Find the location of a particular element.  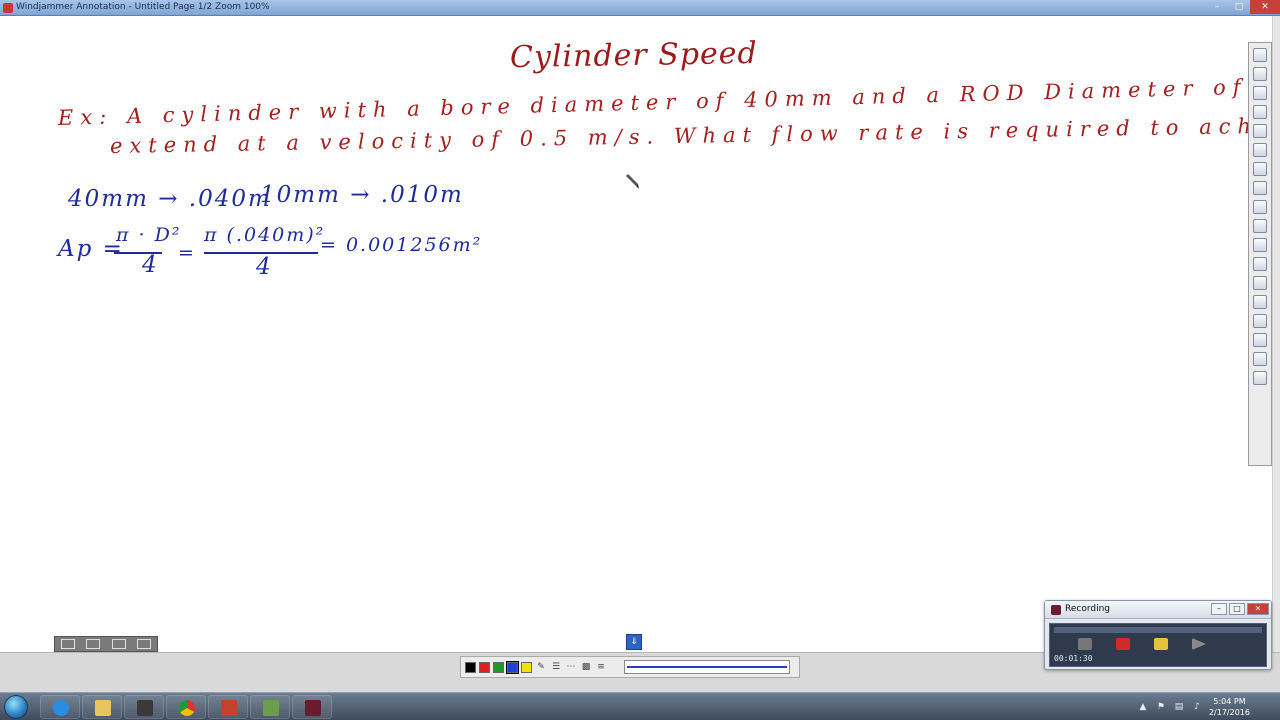

page-thumb-button is located at coordinates (93, 644).